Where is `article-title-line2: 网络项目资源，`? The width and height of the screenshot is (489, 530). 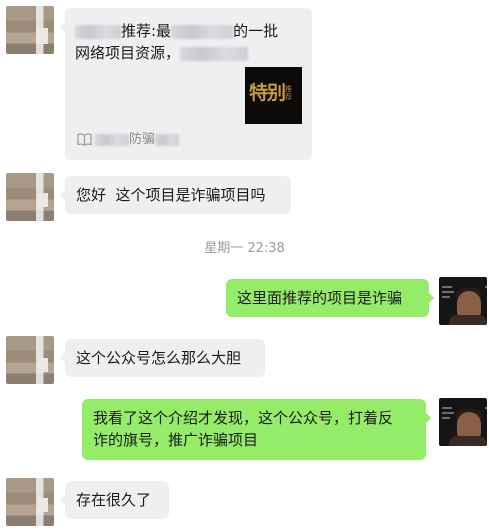
article-title-line2: 网络项目资源， is located at coordinates (162, 53).